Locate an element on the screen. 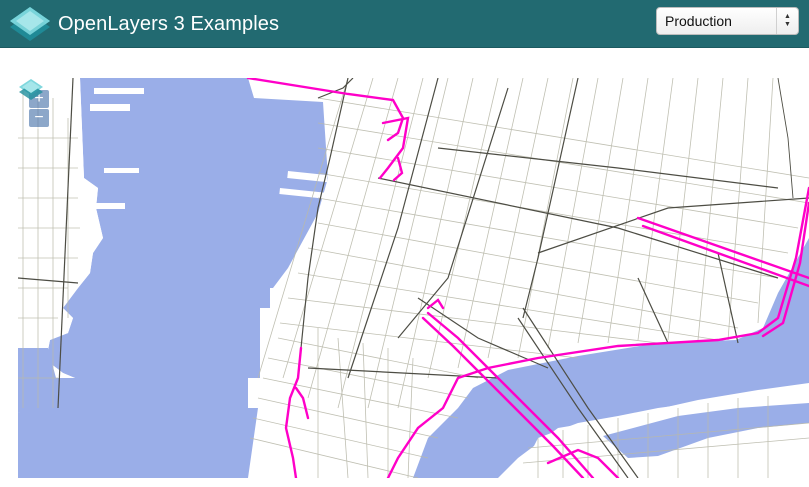 The width and height of the screenshot is (809, 487). openlayers-attribution-icon is located at coordinates (31, 90).